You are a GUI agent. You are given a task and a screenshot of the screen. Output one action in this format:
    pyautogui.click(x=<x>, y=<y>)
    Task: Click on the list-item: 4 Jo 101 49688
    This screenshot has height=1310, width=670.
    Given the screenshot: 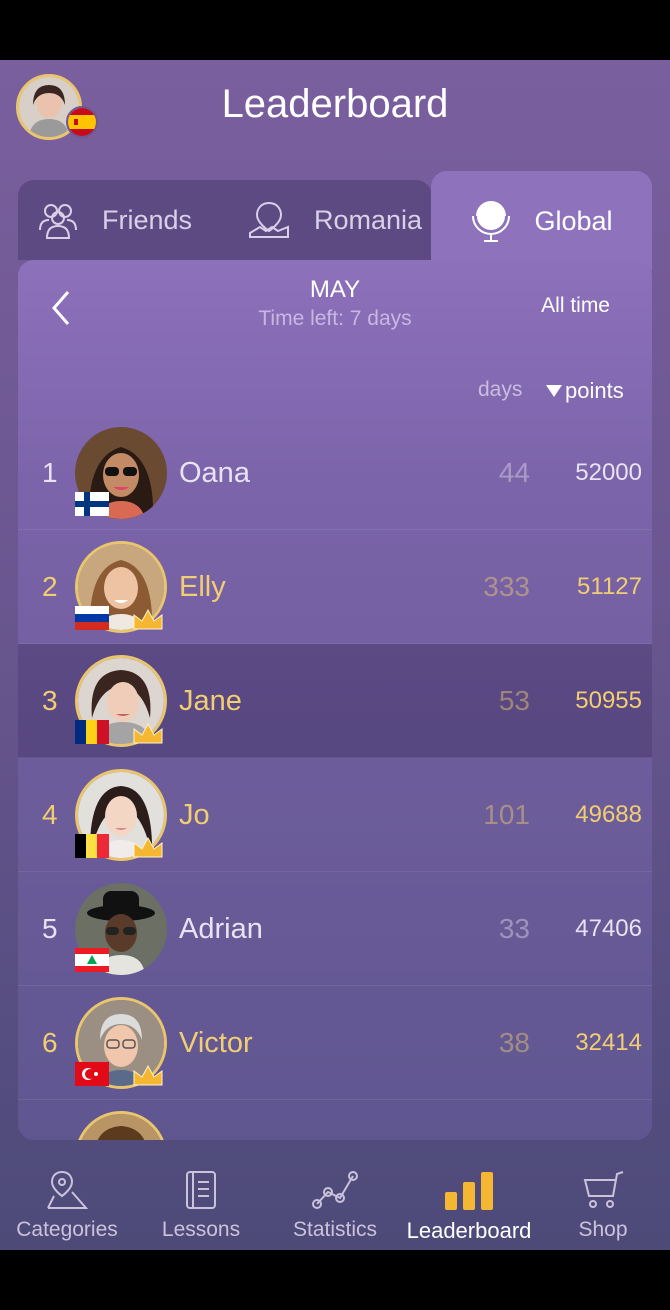 What is the action you would take?
    pyautogui.click(x=335, y=815)
    